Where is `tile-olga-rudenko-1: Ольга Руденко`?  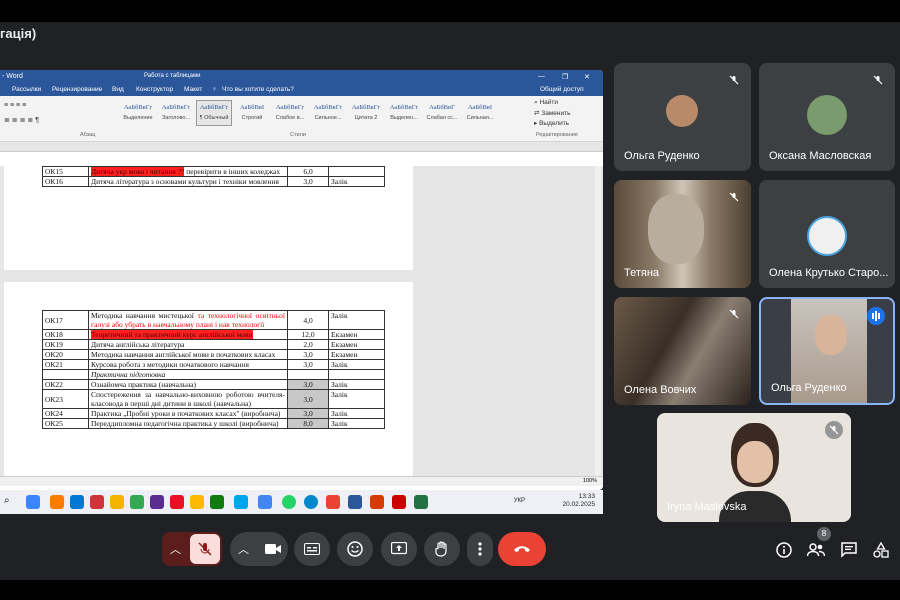
tile-olga-rudenko-1: Ольга Руденко is located at coordinates (682, 117).